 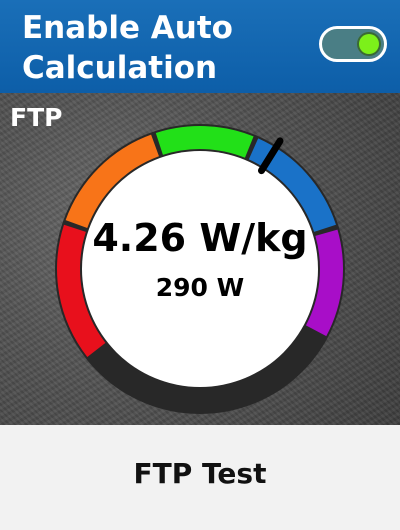 What do you see at coordinates (200, 238) in the screenshot?
I see `ftp-watts-per-kg: 4.26 W/kg` at bounding box center [200, 238].